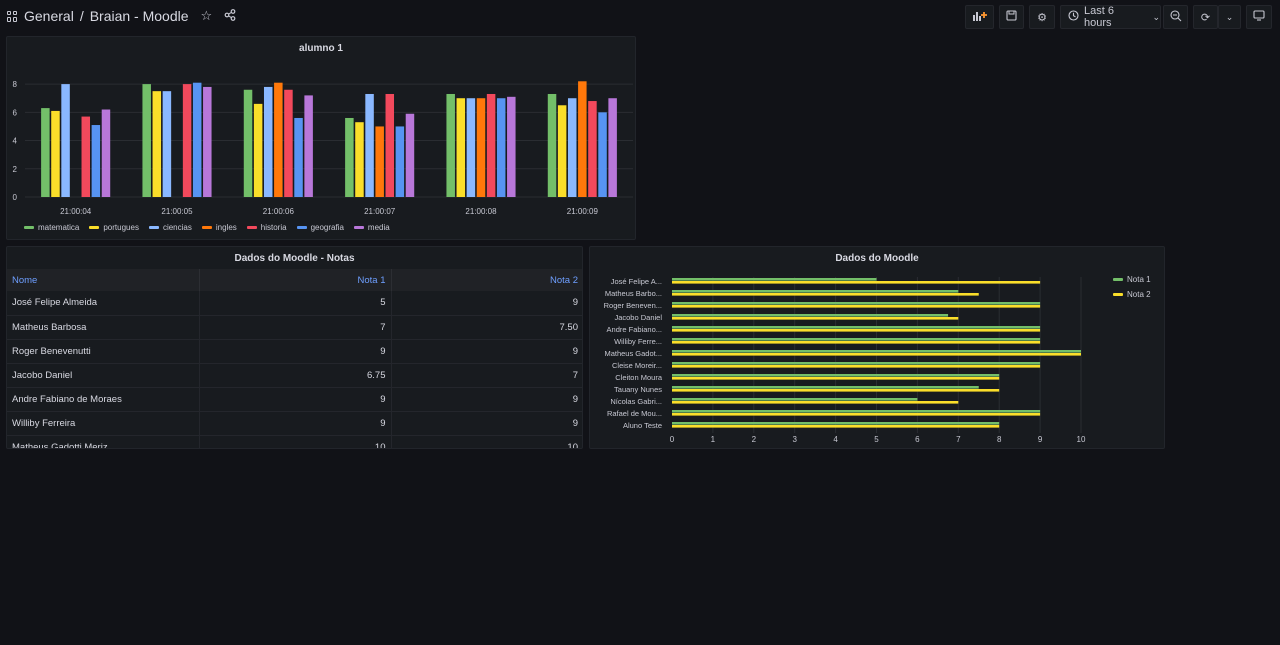 The height and width of the screenshot is (645, 1280). What do you see at coordinates (114, 227) in the screenshot?
I see `legend-item: portugues` at bounding box center [114, 227].